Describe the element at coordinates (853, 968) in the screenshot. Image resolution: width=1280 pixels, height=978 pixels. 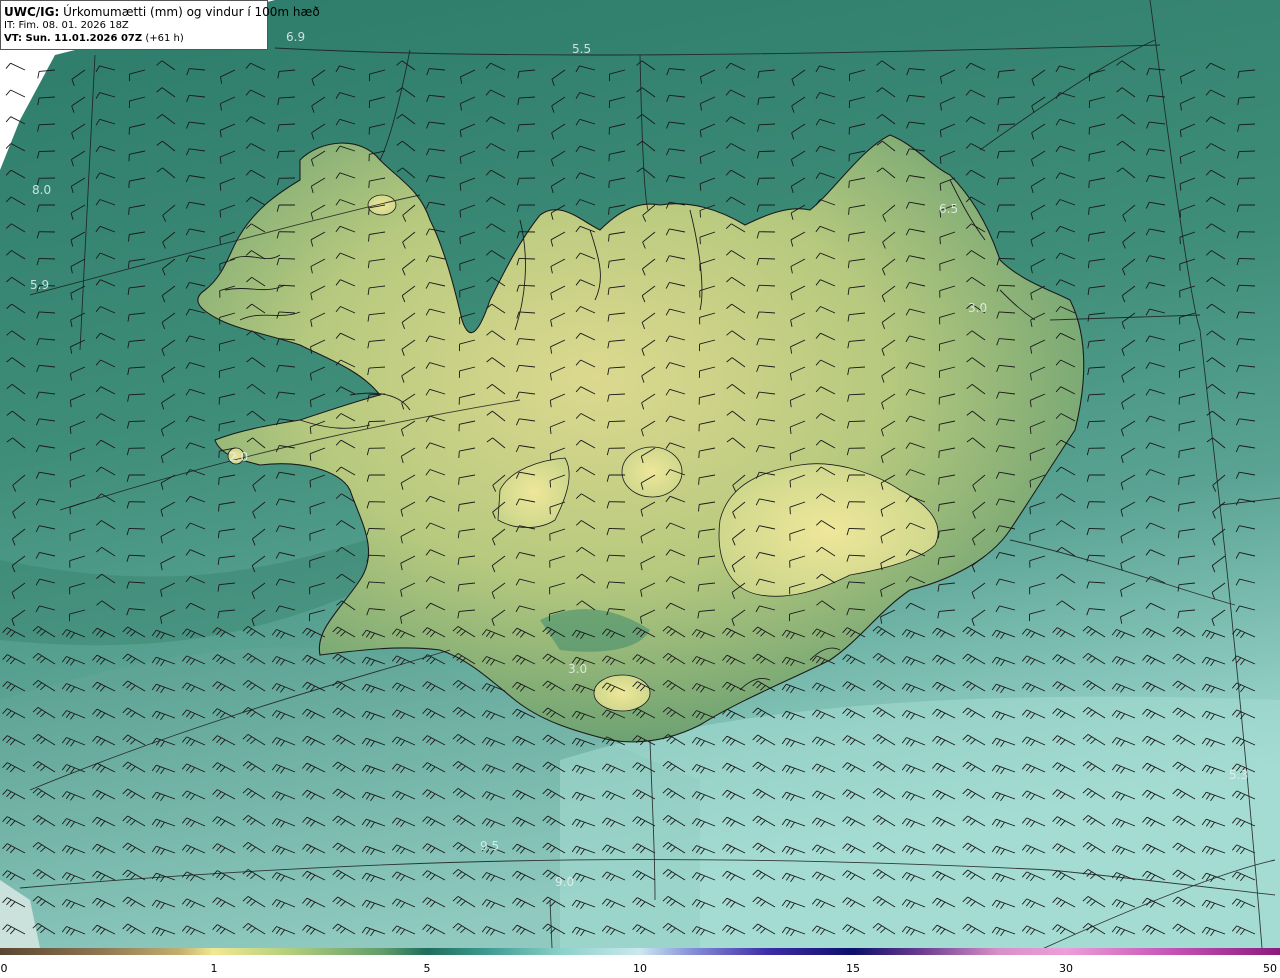
I see `colorbar-tick: 15` at that location.